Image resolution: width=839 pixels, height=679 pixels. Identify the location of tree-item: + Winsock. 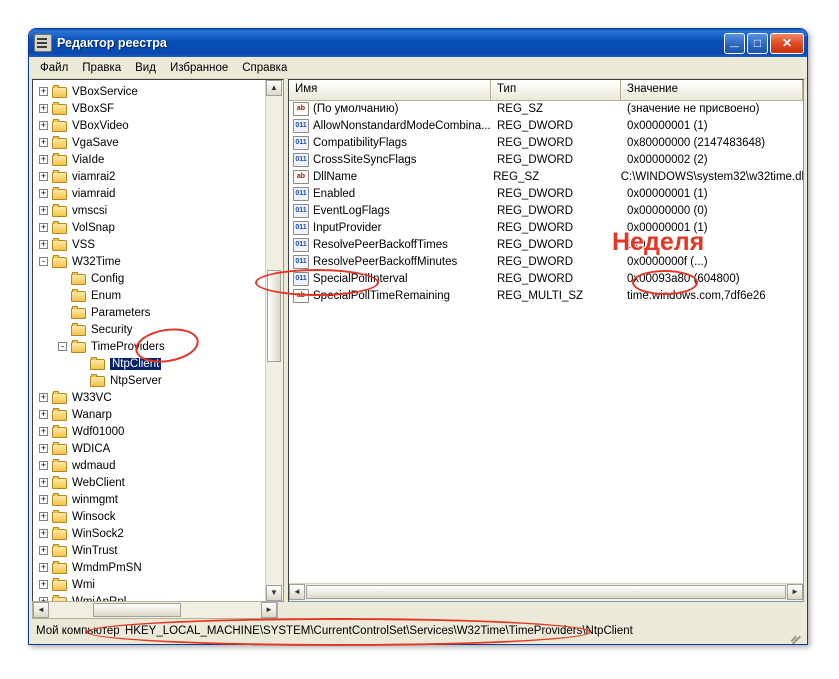
(149, 516).